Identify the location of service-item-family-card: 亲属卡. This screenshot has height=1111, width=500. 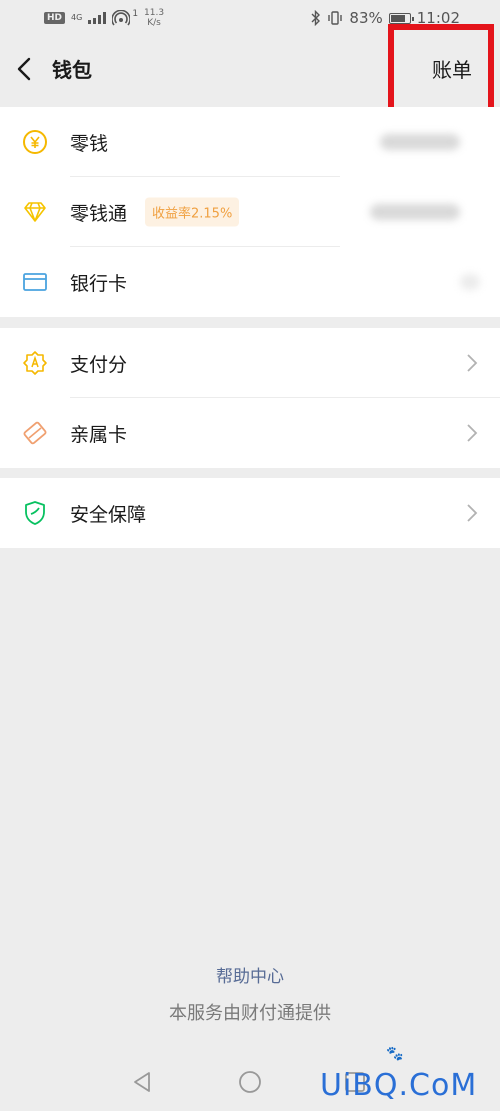
(250, 433).